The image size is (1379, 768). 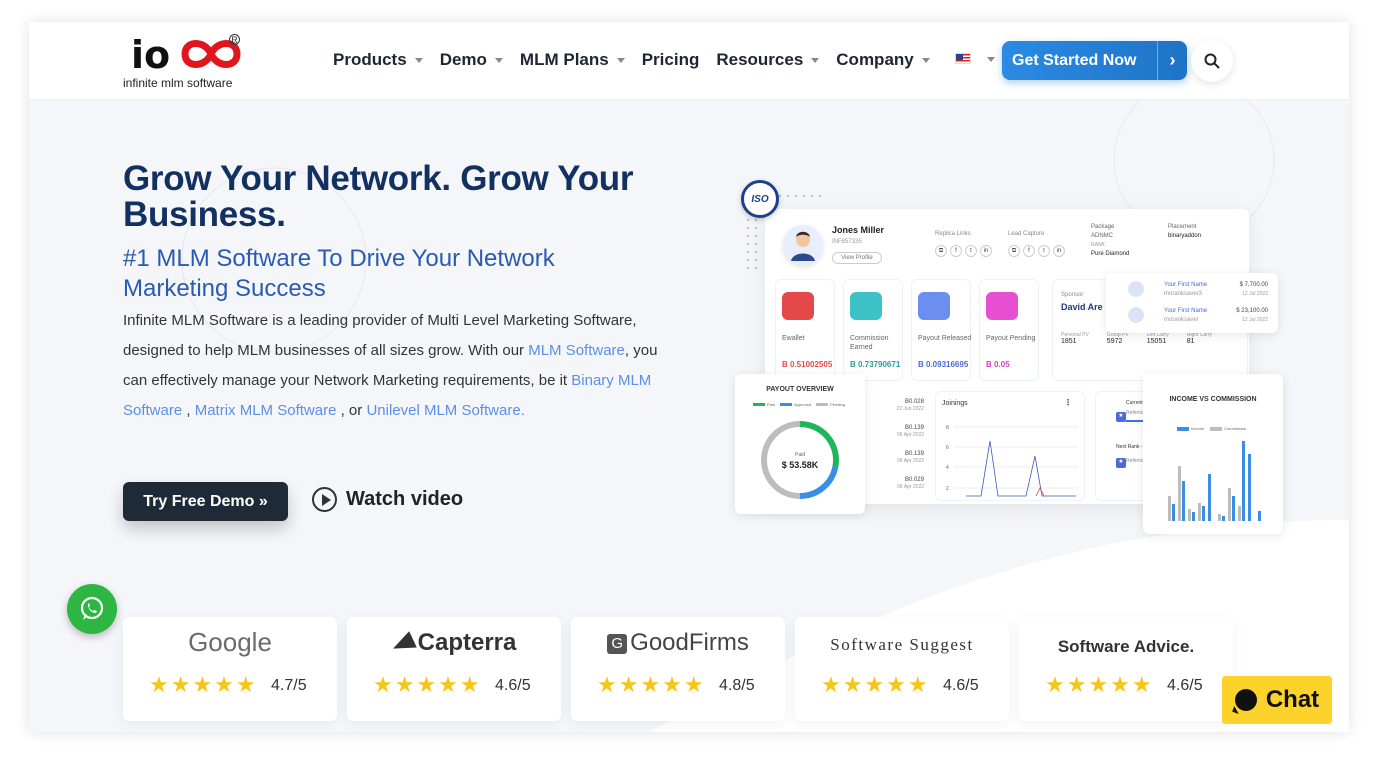 I want to click on nav-pricing-label: Pricing, so click(x=670, y=59).